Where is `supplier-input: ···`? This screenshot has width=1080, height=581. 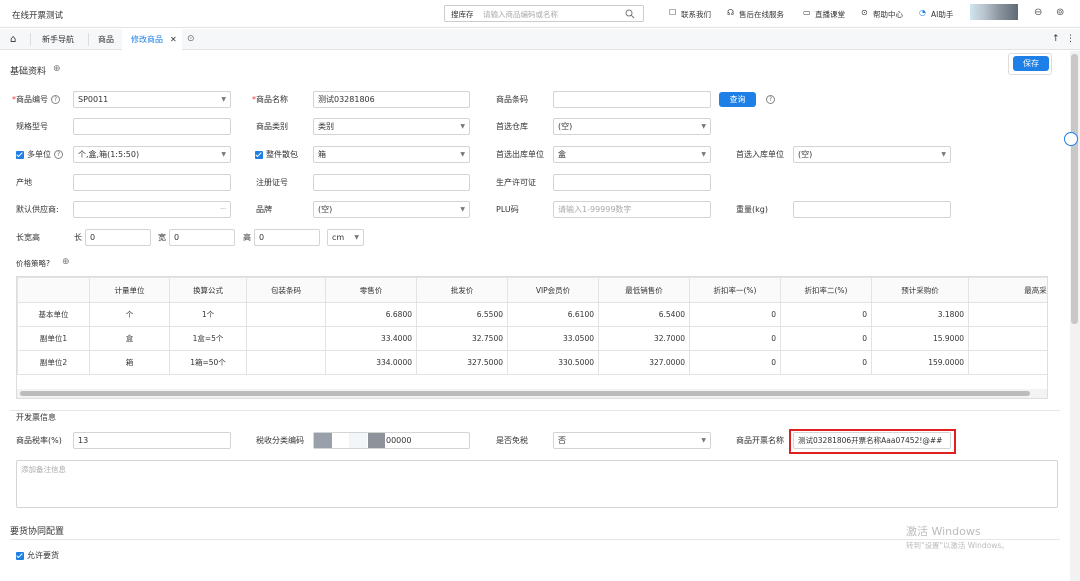
supplier-input: ··· is located at coordinates (152, 209).